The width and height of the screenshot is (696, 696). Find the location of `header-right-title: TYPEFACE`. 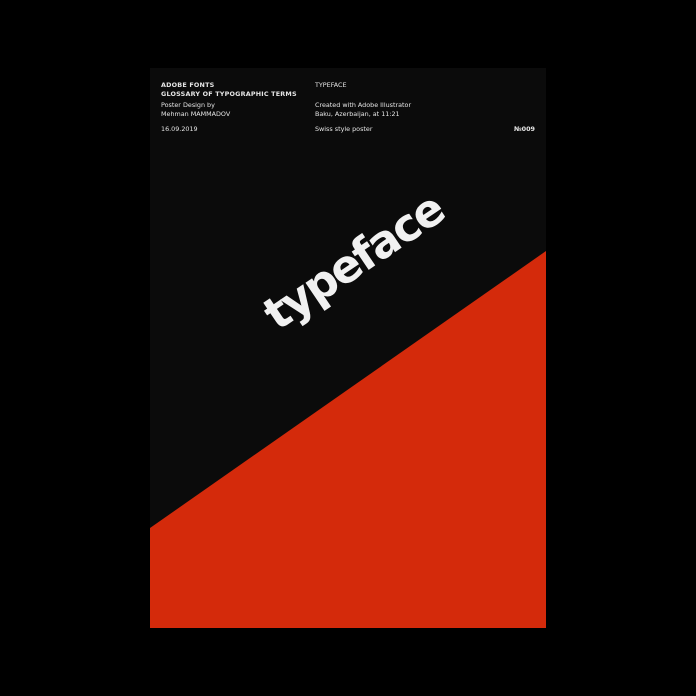

header-right-title: TYPEFACE is located at coordinates (331, 85).